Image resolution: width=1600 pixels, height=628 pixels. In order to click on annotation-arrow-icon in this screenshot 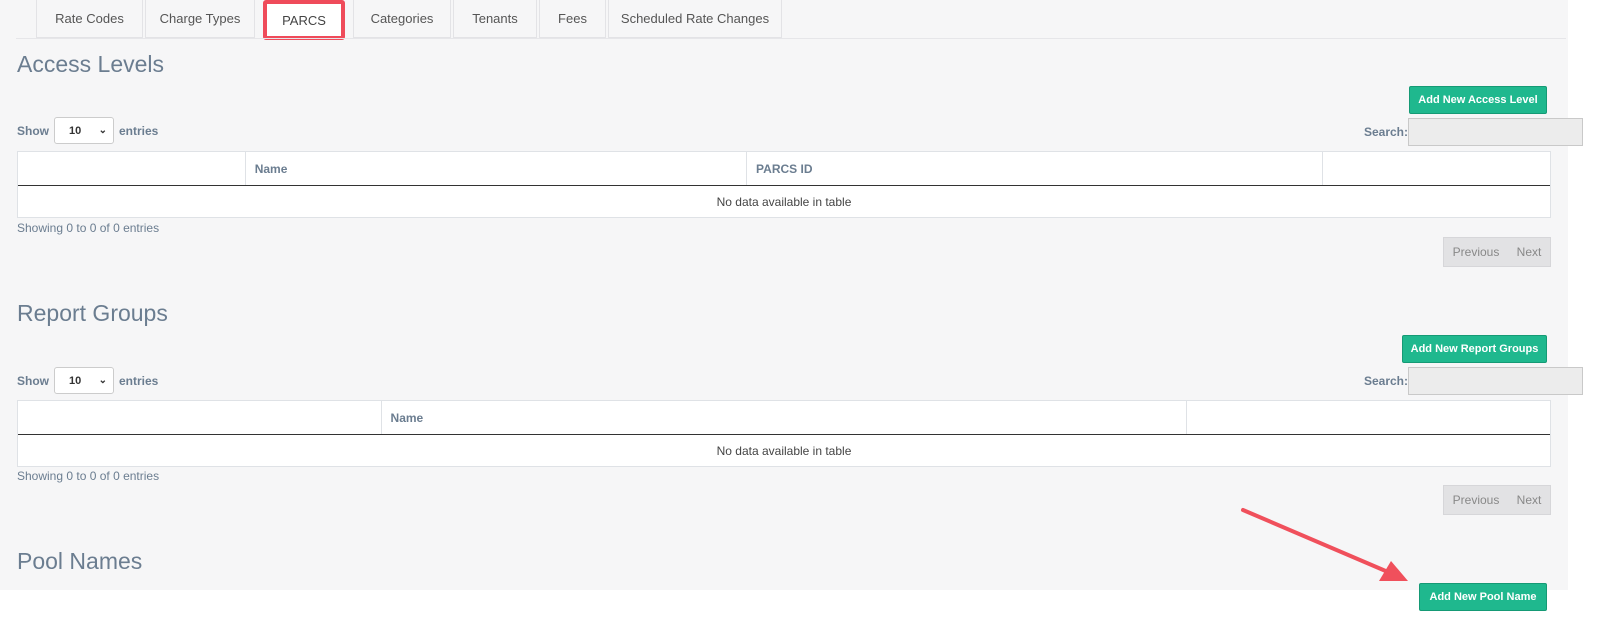, I will do `click(1324, 544)`.